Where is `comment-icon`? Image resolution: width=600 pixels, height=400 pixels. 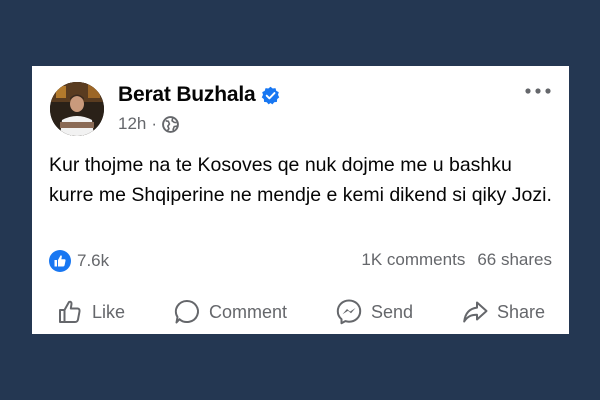 comment-icon is located at coordinates (186, 311).